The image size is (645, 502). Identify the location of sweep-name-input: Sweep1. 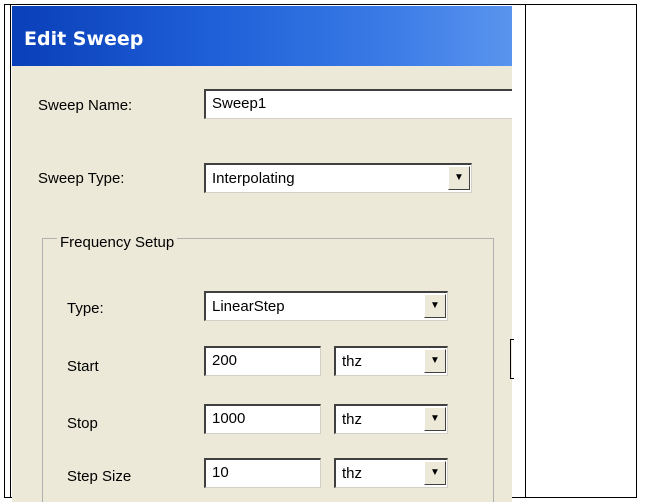
(358, 104).